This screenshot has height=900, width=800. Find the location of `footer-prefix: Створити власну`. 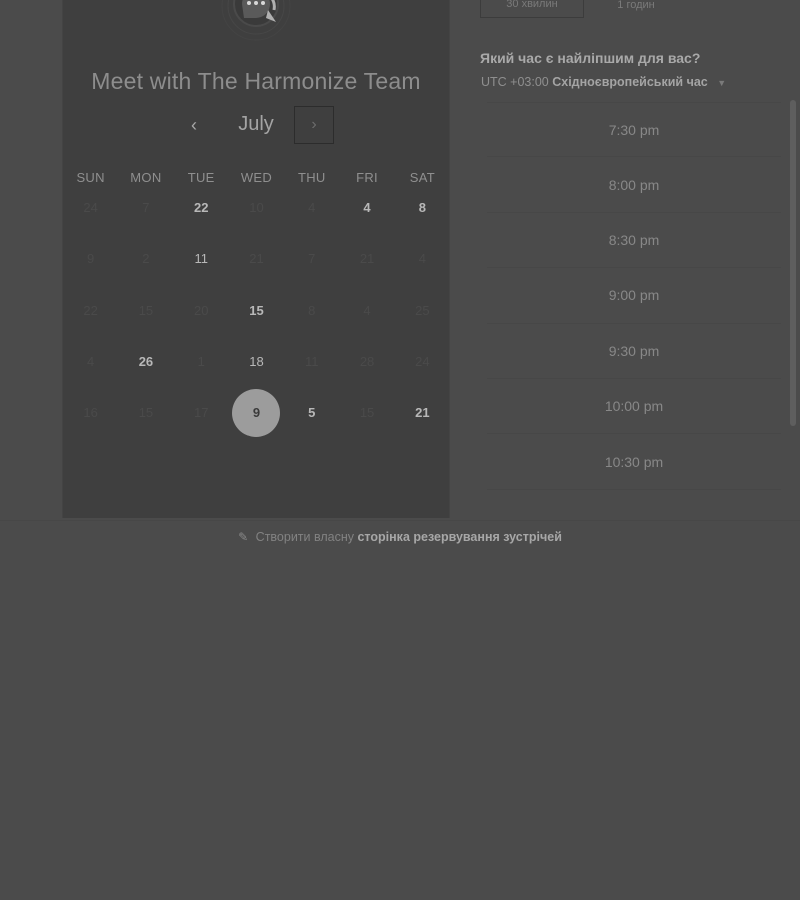

footer-prefix: Створити власну is located at coordinates (304, 537).